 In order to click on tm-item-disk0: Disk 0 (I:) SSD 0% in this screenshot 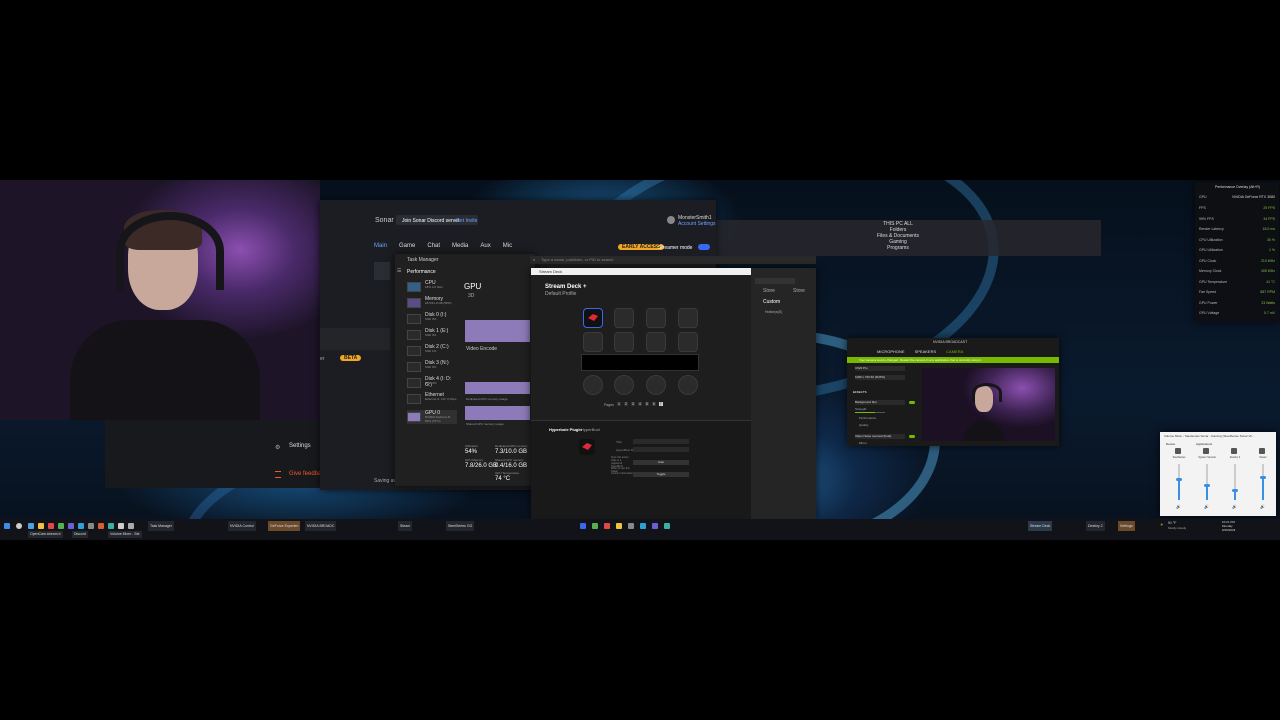, I will do `click(432, 319)`.